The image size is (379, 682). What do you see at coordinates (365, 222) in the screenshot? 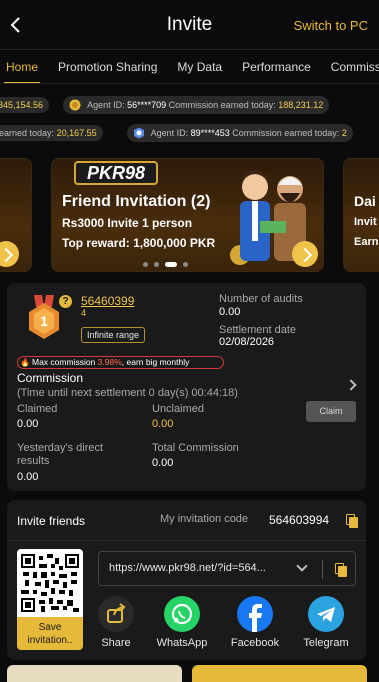
I see `banner-line-1: Invit` at bounding box center [365, 222].